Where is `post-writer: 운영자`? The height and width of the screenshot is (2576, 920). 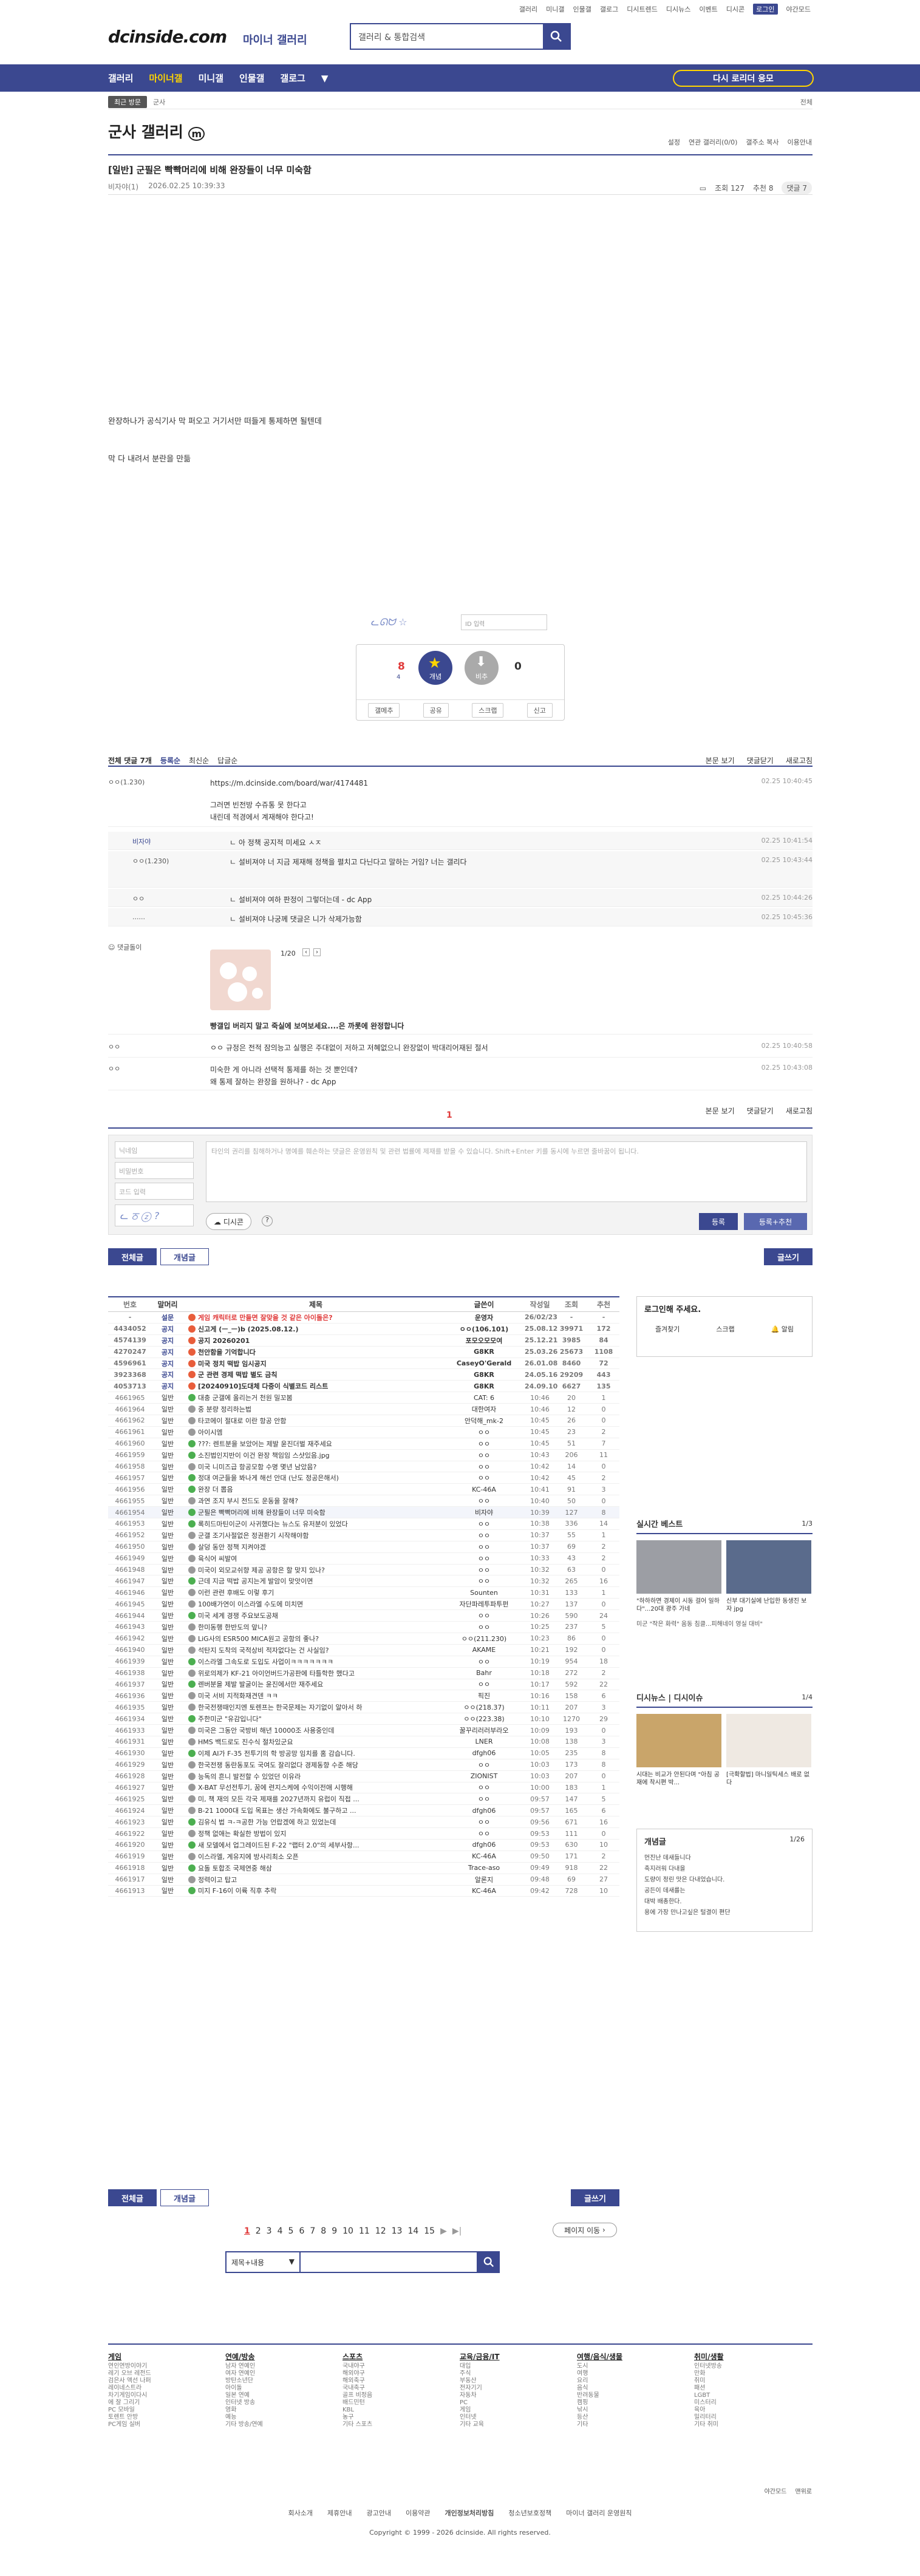 post-writer: 운영자 is located at coordinates (484, 1317).